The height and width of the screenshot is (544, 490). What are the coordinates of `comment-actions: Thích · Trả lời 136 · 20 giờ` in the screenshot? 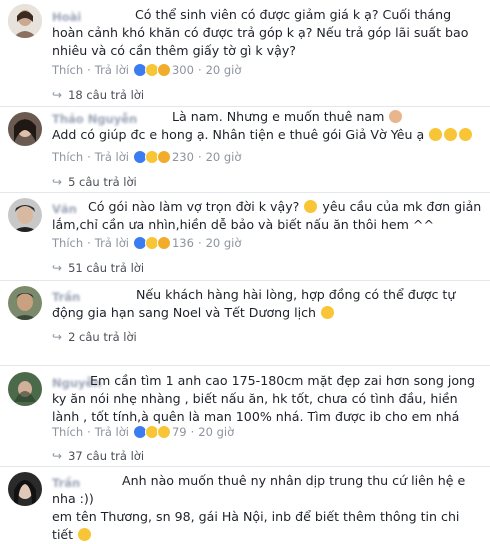 It's located at (146, 243).